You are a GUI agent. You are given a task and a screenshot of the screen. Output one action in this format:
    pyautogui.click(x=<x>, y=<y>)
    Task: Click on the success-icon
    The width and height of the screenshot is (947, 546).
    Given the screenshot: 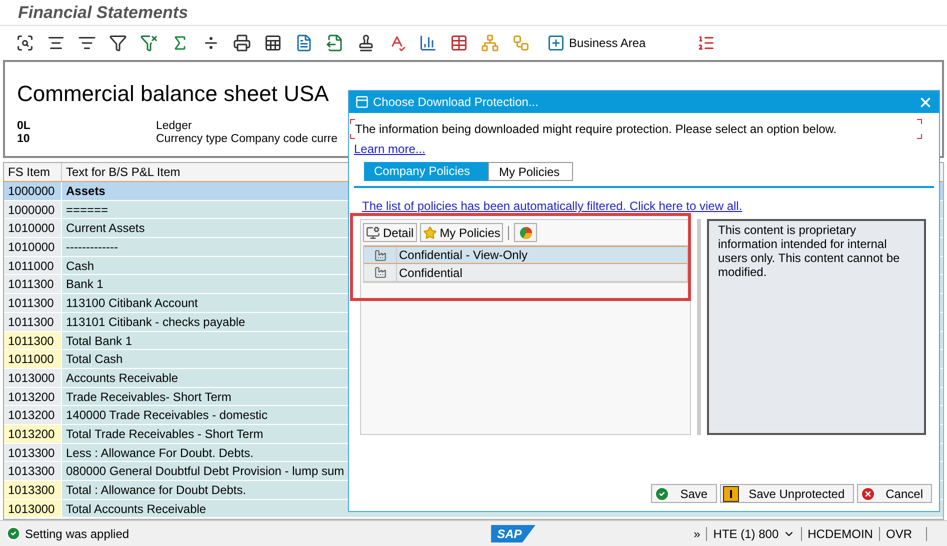 What is the action you would take?
    pyautogui.click(x=13, y=533)
    